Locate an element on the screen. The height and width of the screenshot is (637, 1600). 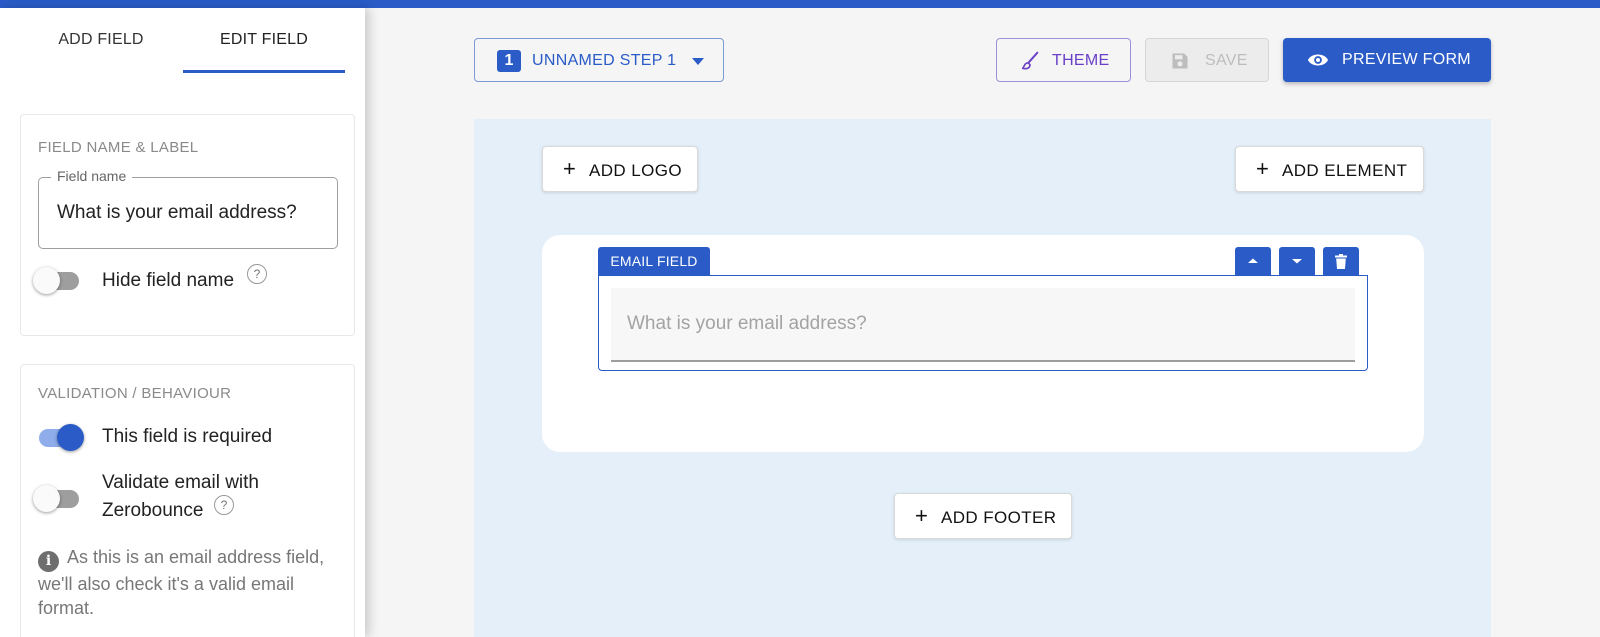
save-button: SAVE is located at coordinates (1207, 60).